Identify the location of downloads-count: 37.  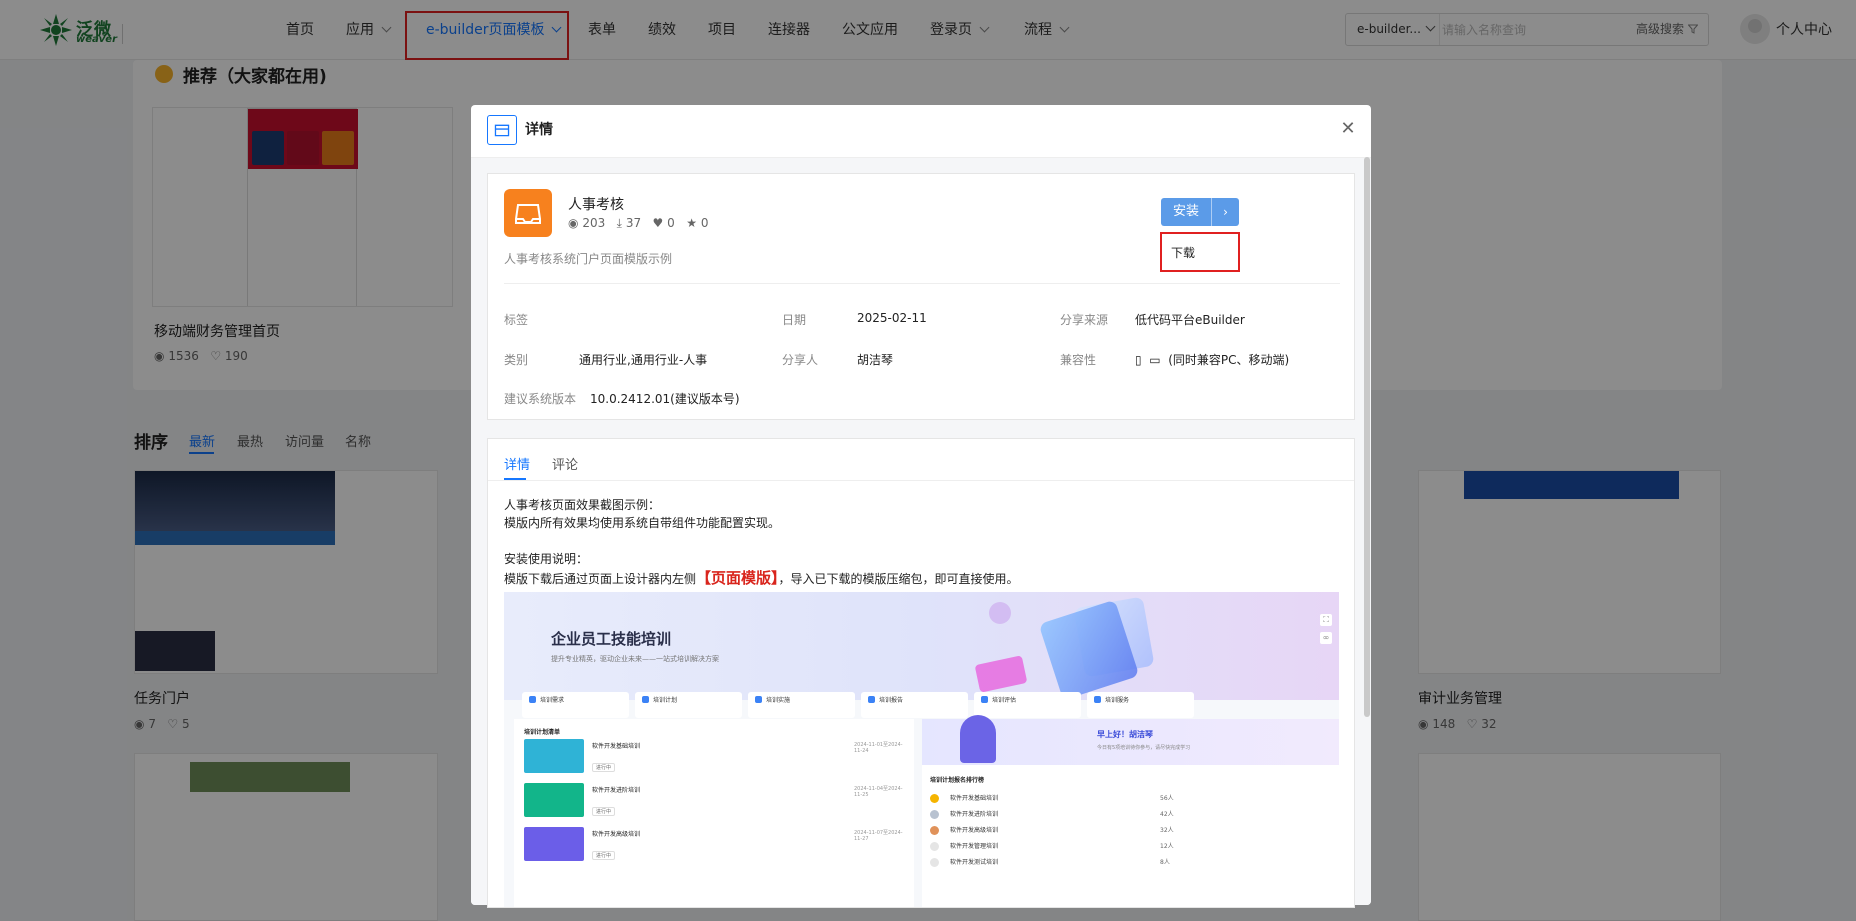
(633, 223).